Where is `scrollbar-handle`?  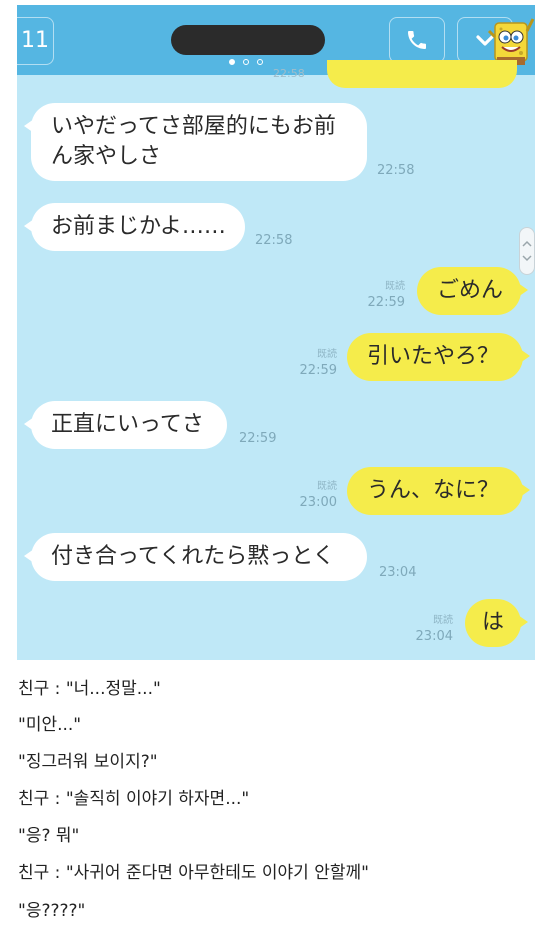
scrollbar-handle is located at coordinates (527, 251).